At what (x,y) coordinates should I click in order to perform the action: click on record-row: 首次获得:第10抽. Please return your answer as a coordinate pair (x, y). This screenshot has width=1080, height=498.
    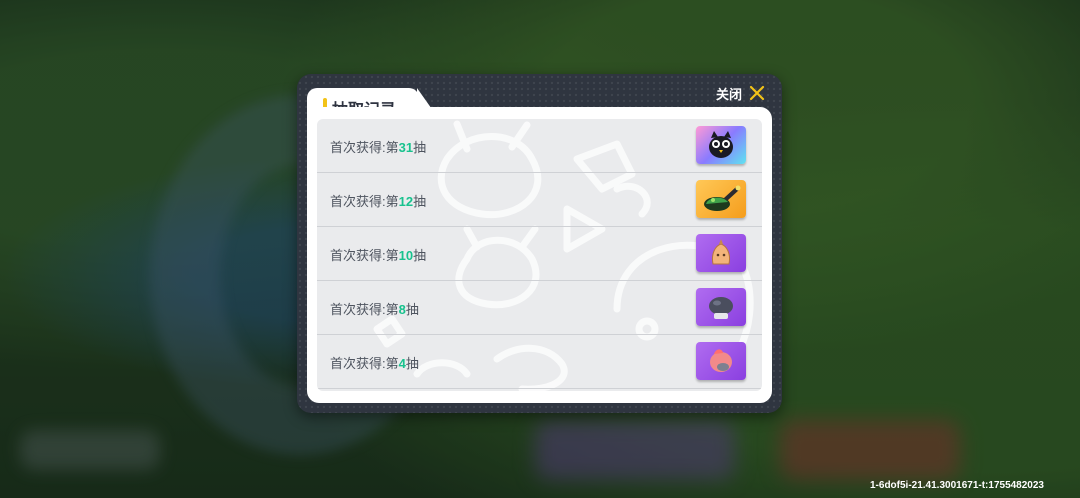
    Looking at the image, I should click on (539, 254).